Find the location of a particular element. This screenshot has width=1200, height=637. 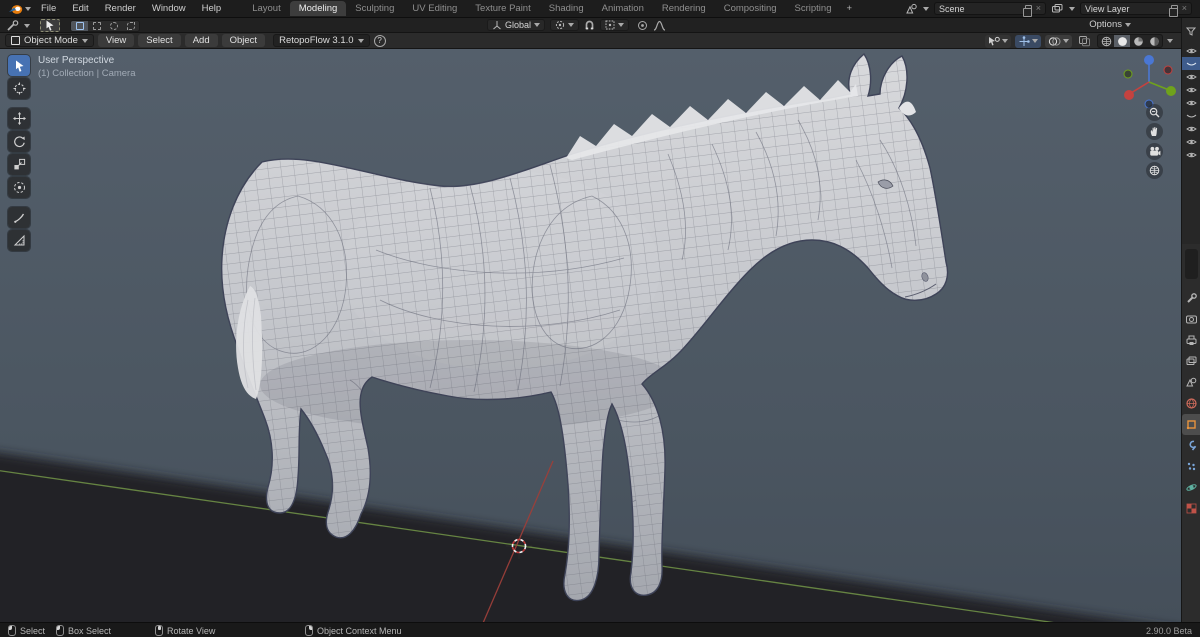

shading-rendered-icon is located at coordinates (1154, 41).